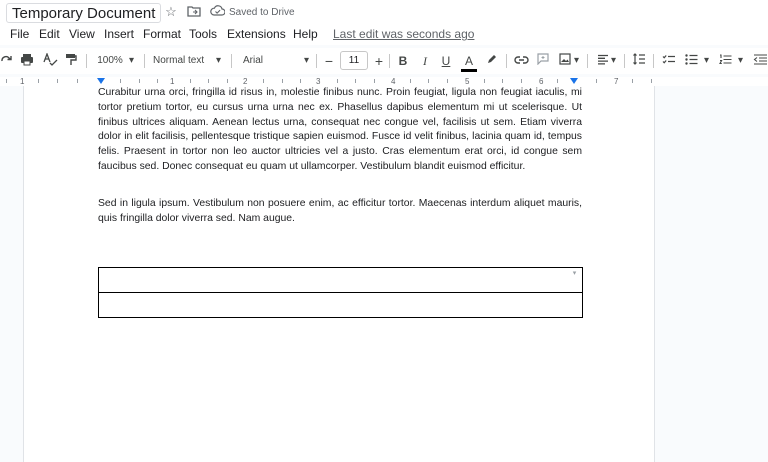  What do you see at coordinates (101, 81) in the screenshot?
I see `left-indent-marker` at bounding box center [101, 81].